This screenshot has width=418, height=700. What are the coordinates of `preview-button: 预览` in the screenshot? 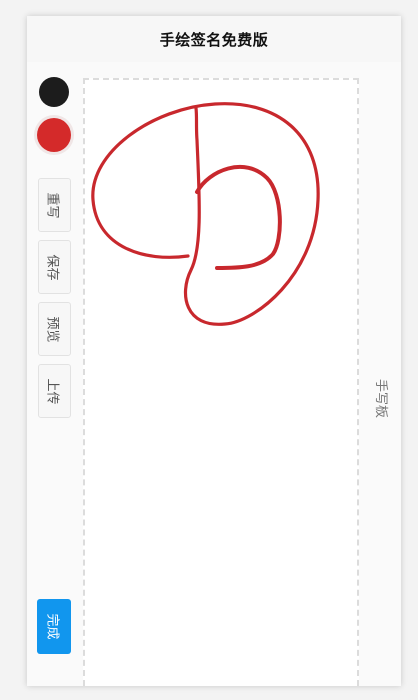 It's located at (54, 329).